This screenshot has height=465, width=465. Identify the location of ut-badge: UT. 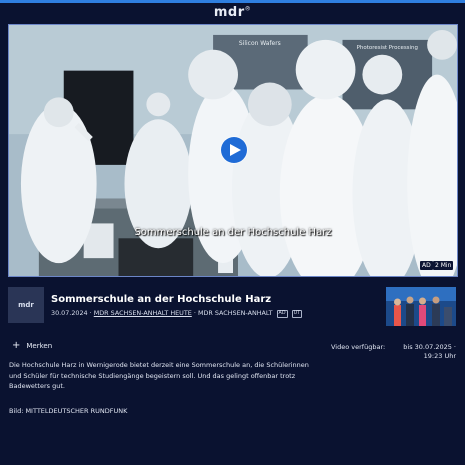
(297, 314).